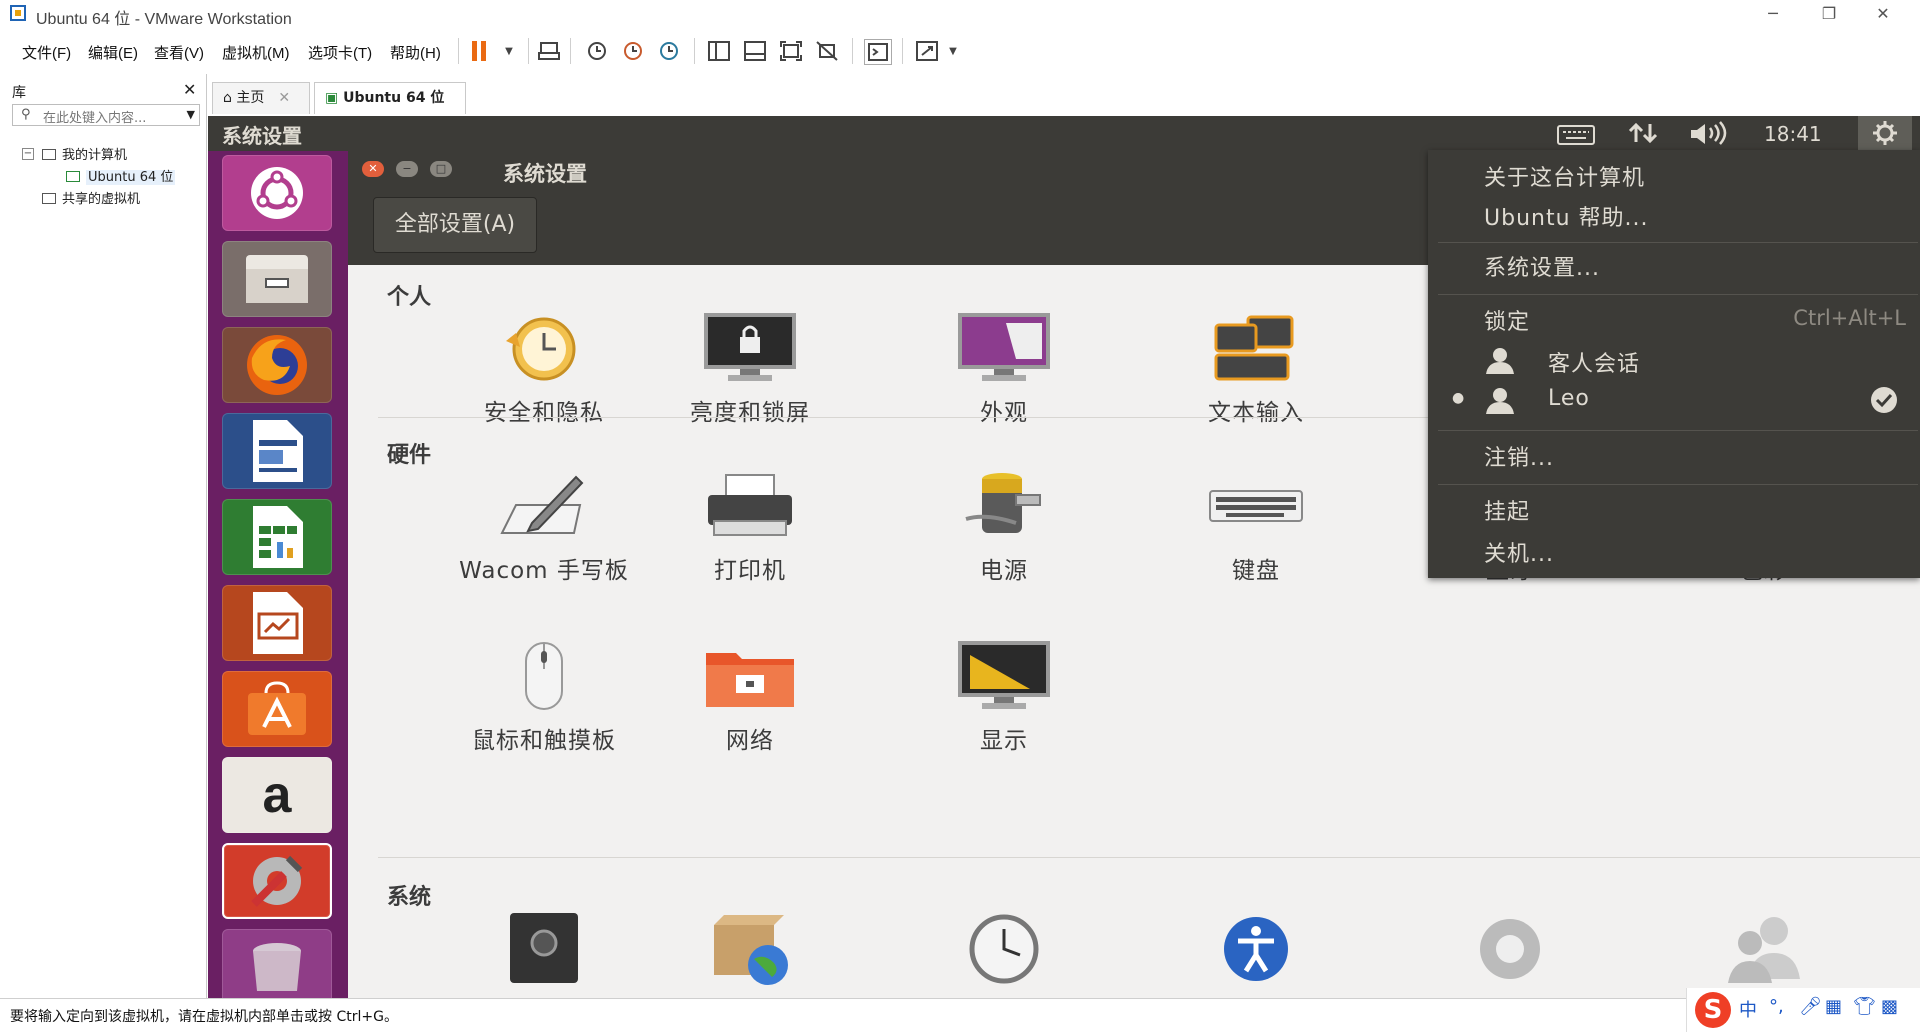  What do you see at coordinates (544, 698) in the screenshot?
I see `mouse-touchpad-item: 鼠标和触摸板` at bounding box center [544, 698].